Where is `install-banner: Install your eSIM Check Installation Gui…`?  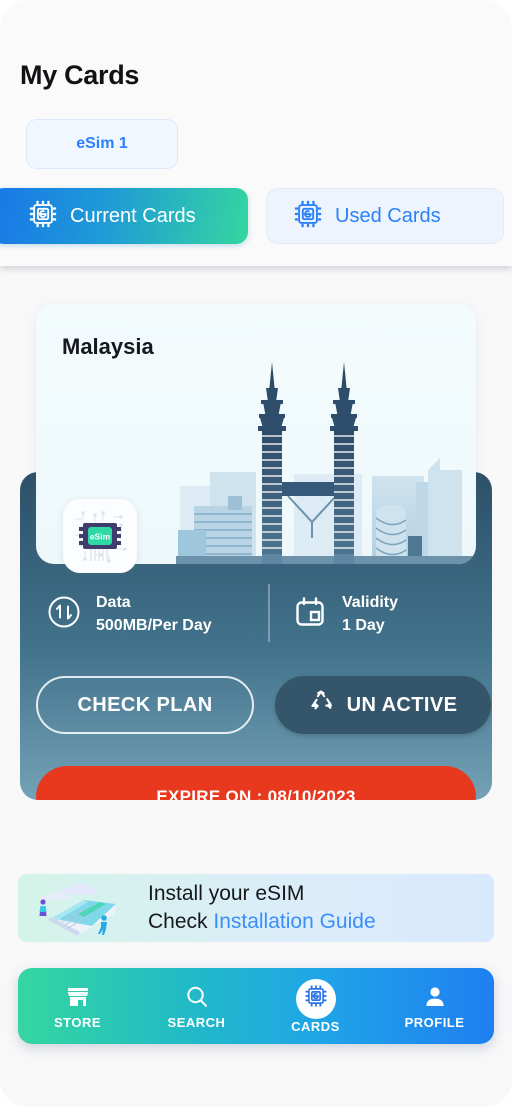
install-banner: Install your eSIM Check Installation Gui… is located at coordinates (256, 908).